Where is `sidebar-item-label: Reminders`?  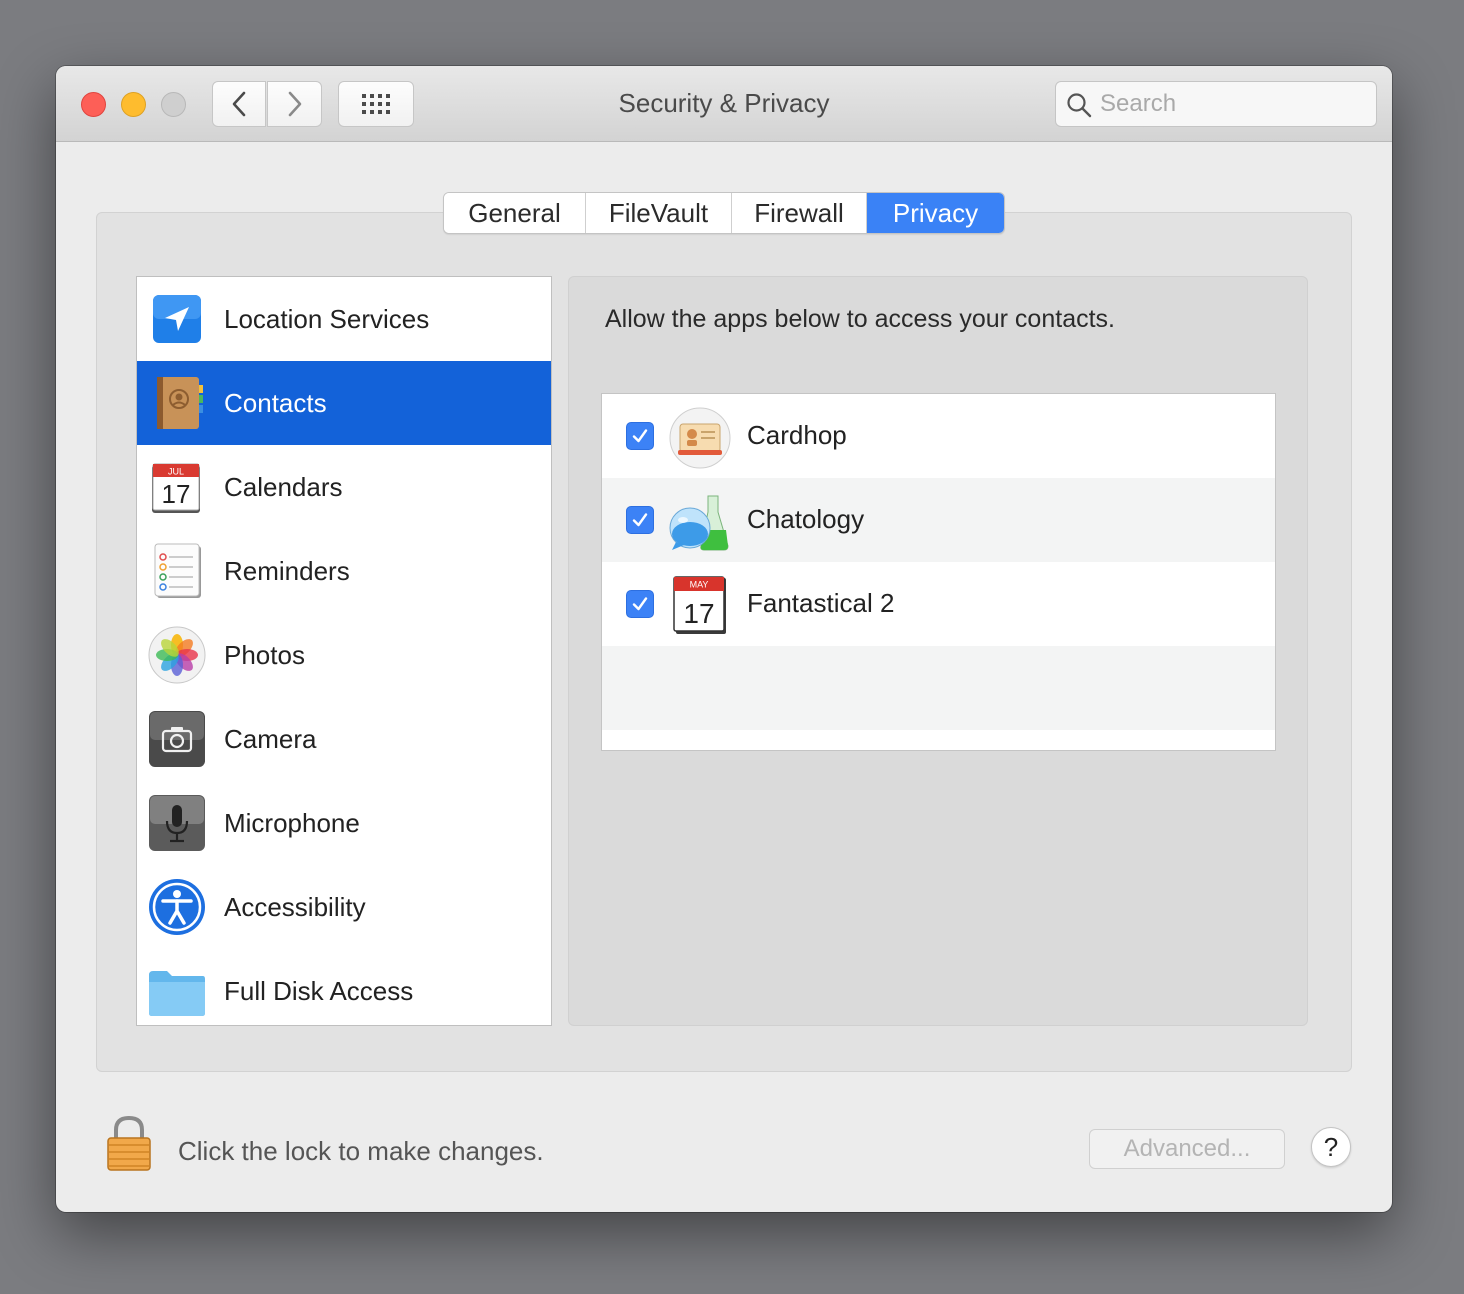 sidebar-item-label: Reminders is located at coordinates (287, 570).